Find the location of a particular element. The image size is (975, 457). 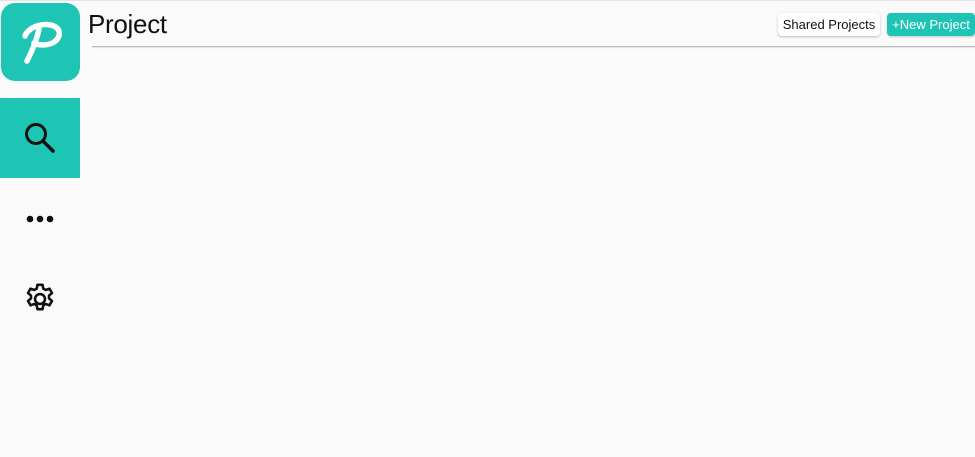

shared-projects-button: Shared Projects is located at coordinates (829, 24).